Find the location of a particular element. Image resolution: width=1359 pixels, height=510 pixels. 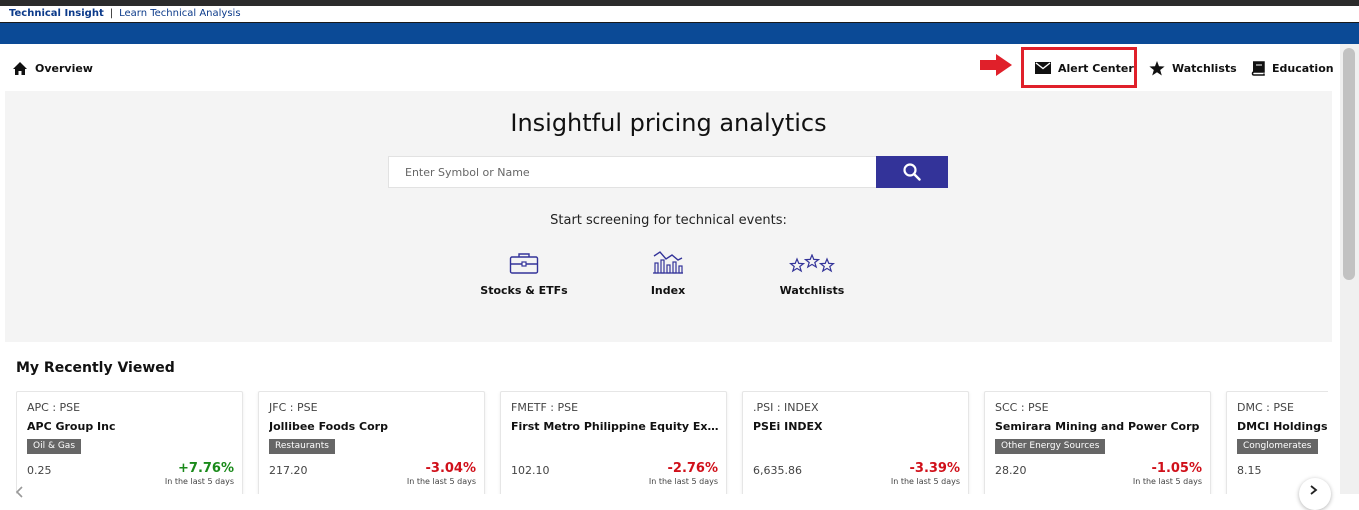

nav-education: Education is located at coordinates (1292, 68).